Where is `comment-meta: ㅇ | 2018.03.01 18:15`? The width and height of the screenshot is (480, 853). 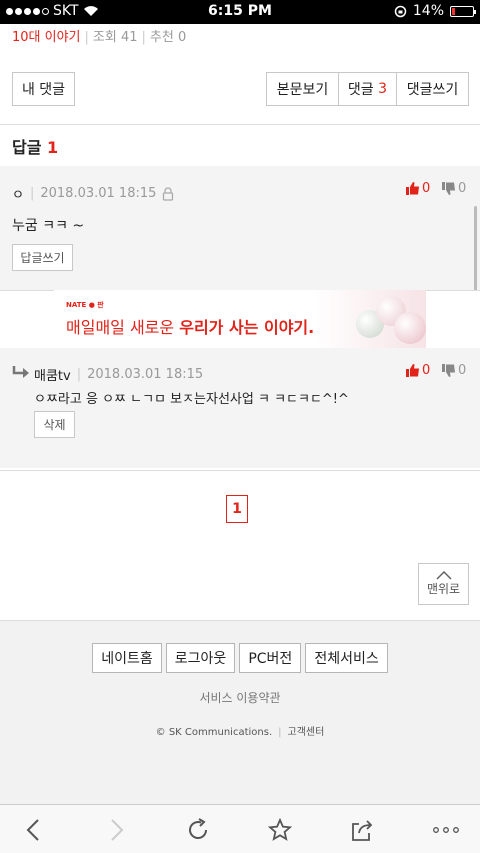
comment-meta: ㅇ | 2018.03.01 18:15 is located at coordinates (93, 193).